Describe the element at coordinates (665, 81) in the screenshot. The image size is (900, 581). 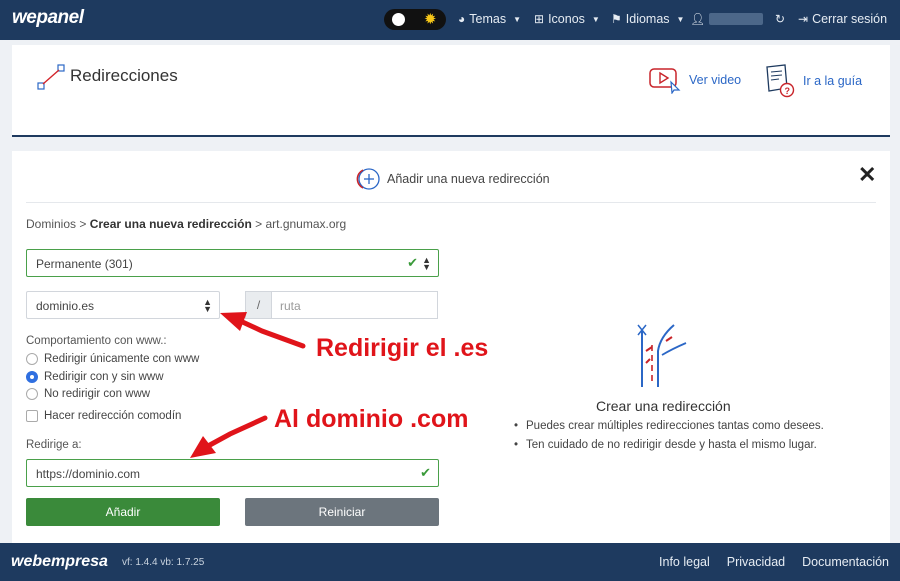
I see `video-icon` at that location.